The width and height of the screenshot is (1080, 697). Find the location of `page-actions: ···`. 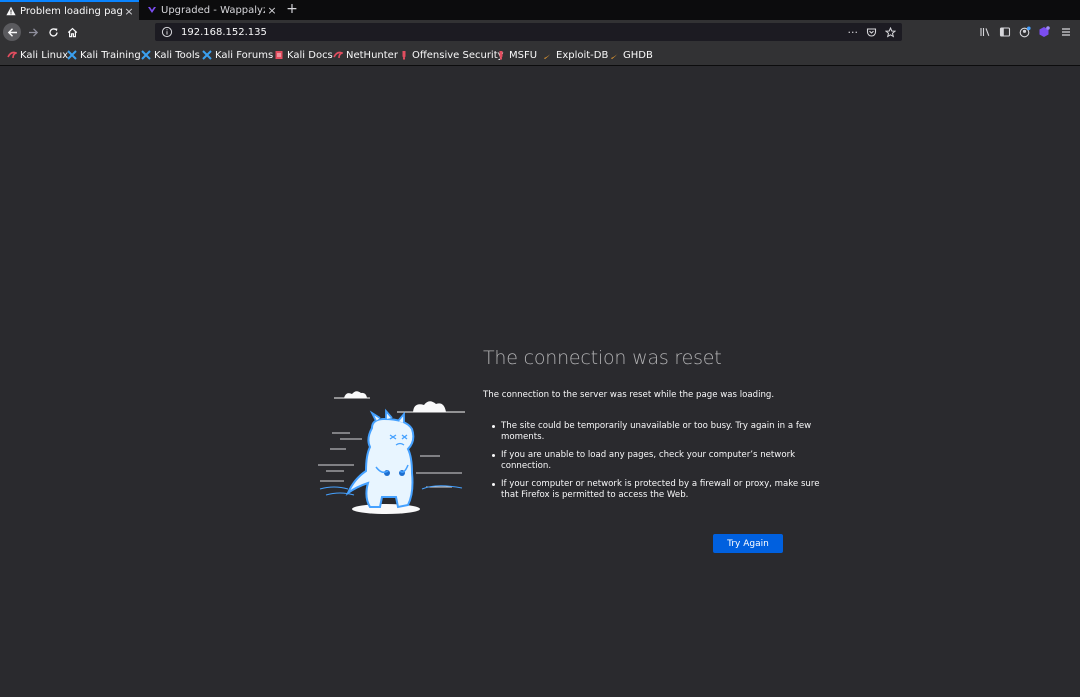

page-actions: ··· is located at coordinates (872, 32).